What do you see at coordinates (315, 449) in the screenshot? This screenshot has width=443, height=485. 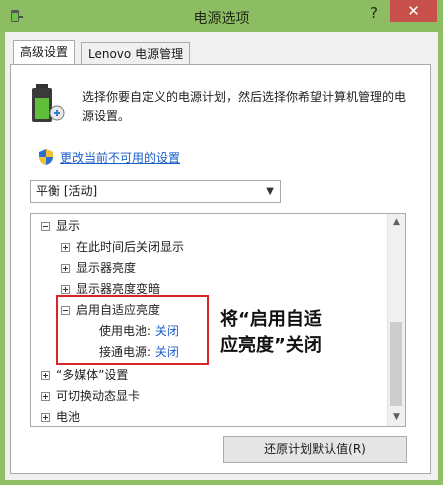 I see `restore-defaults-button: 还原计划默认值(R)` at bounding box center [315, 449].